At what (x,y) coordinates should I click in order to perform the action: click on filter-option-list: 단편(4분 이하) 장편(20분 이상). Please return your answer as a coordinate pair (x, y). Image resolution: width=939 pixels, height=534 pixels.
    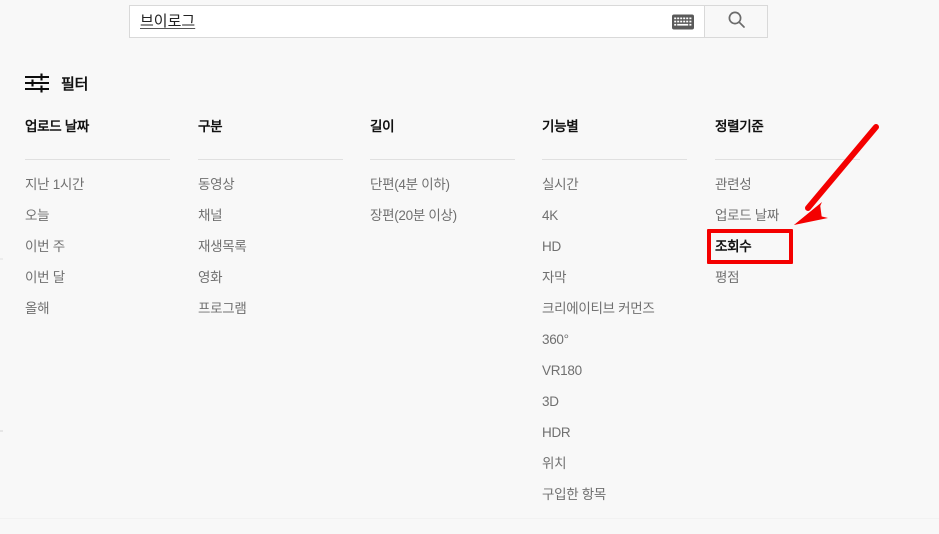
    Looking at the image, I should click on (456, 207).